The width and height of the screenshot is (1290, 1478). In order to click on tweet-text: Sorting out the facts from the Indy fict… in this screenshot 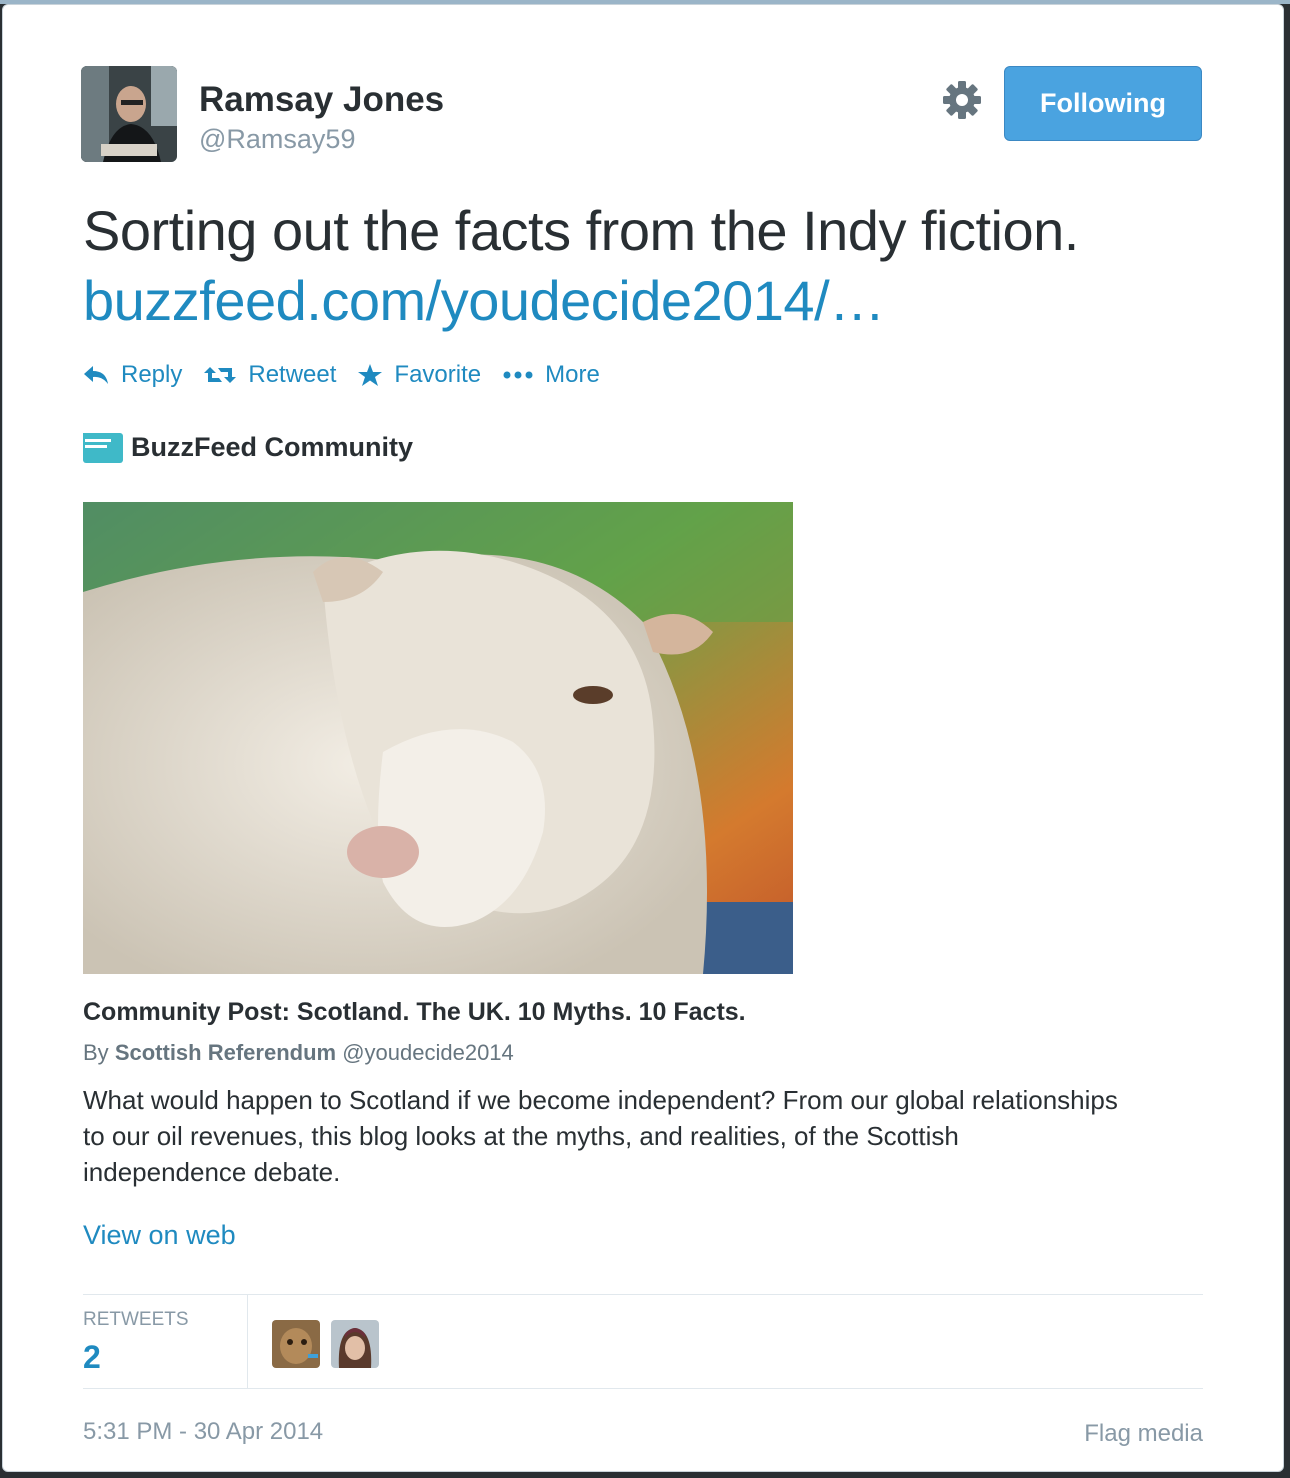, I will do `click(643, 266)`.